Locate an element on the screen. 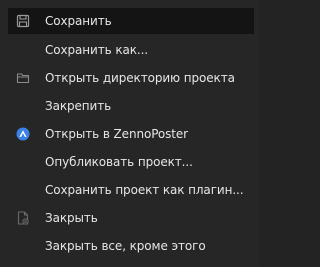 Image resolution: width=320 pixels, height=267 pixels. menu-item-open-in-zennoposter: Открыть в ZennoPoster is located at coordinates (129, 134).